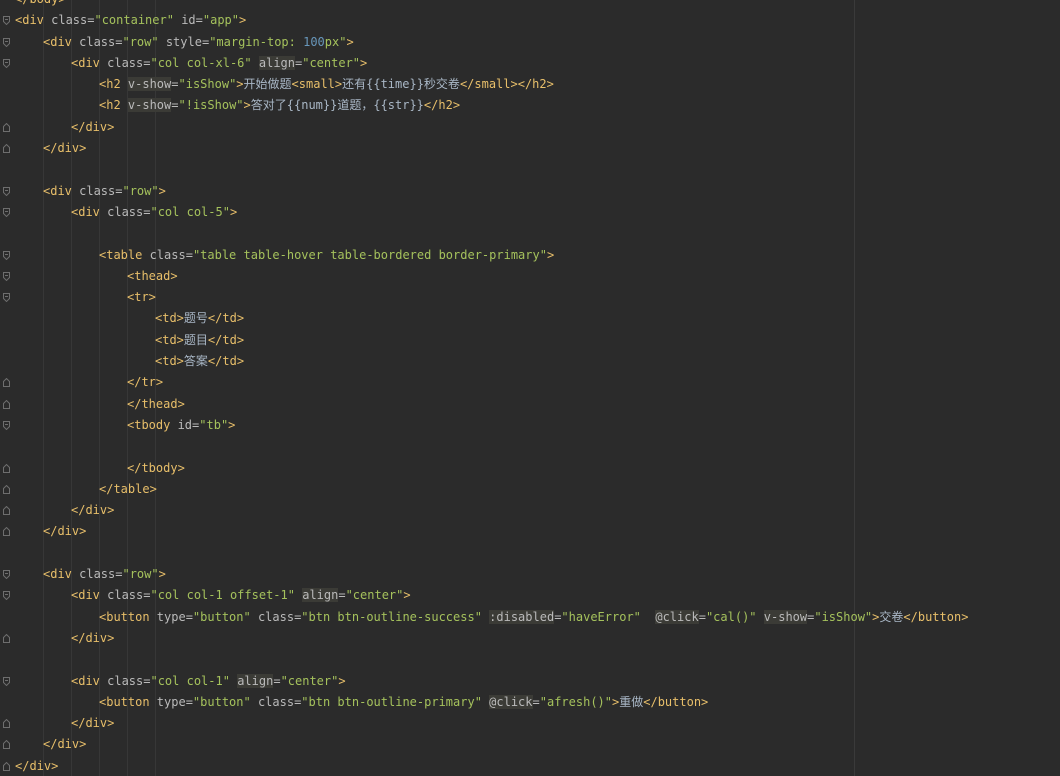  What do you see at coordinates (190, 680) in the screenshot?
I see `token-str: "col col-1"` at bounding box center [190, 680].